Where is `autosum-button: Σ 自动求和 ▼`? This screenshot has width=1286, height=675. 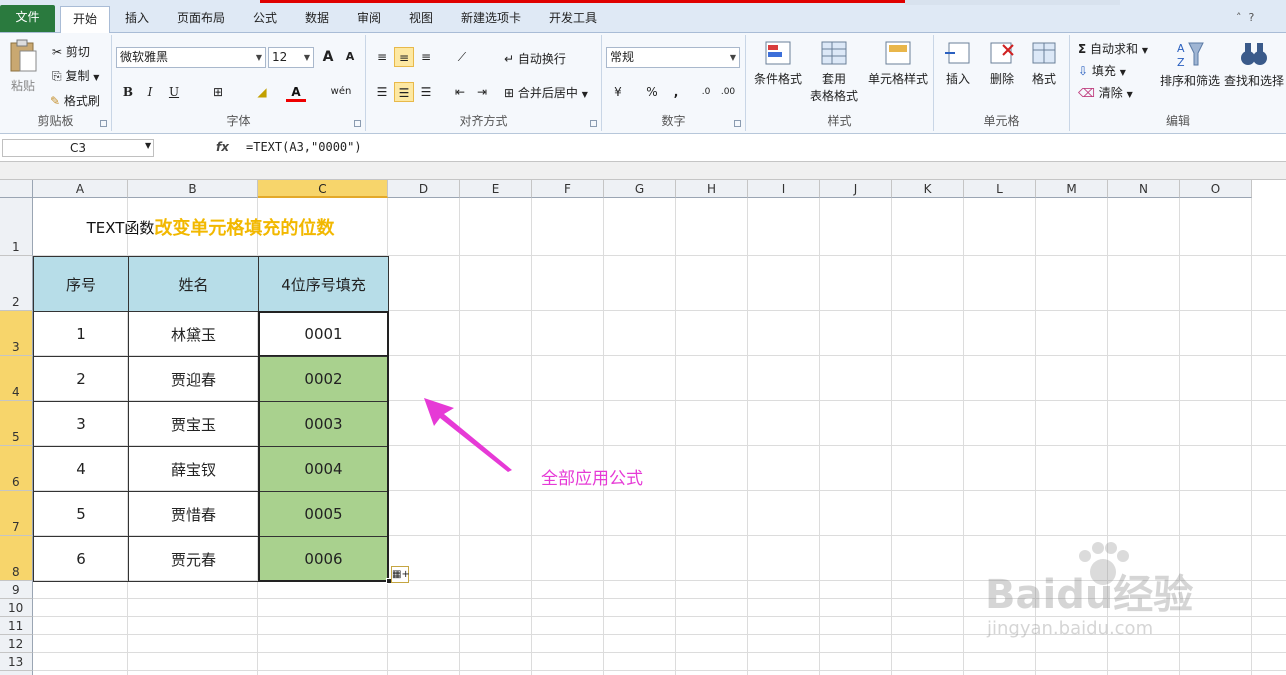
autosum-button: Σ 自动求和 ▼ is located at coordinates (1113, 48).